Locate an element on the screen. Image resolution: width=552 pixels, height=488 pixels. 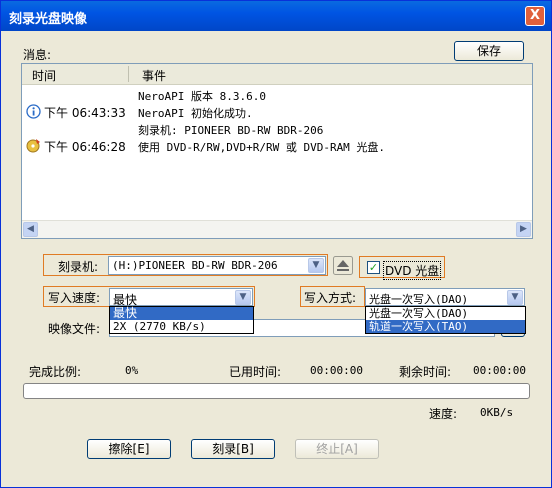
log-time: 下午 06:46:28 is located at coordinates (85, 147).